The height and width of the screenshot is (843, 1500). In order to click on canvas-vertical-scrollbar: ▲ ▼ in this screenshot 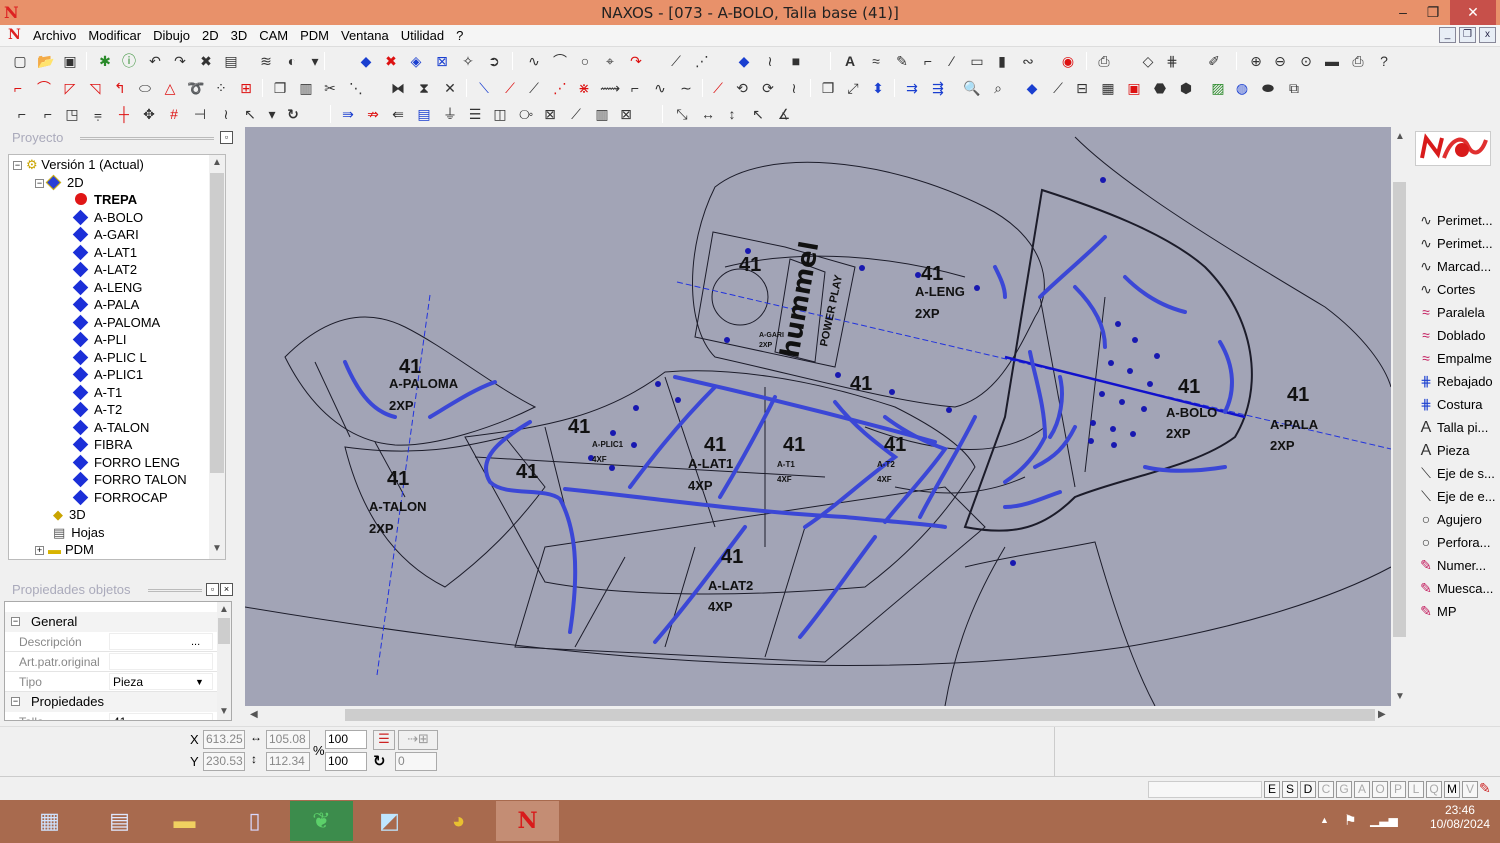, I will do `click(1399, 416)`.